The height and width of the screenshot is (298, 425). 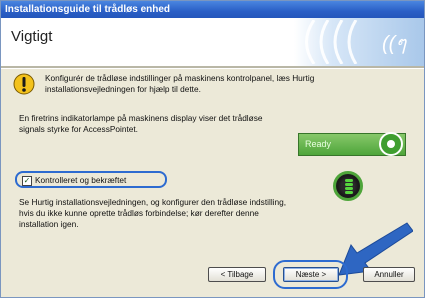 What do you see at coordinates (394, 44) in the screenshot?
I see `svg-text: ((ๆ` at bounding box center [394, 44].